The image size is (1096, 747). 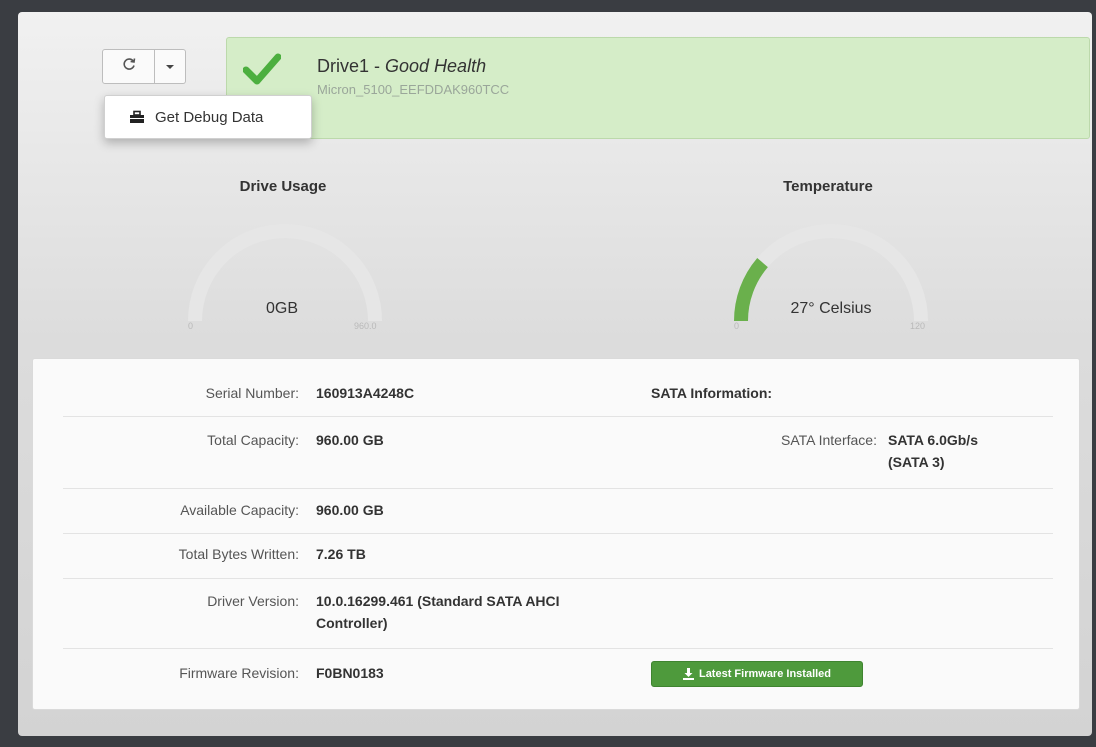 I want to click on driver-version-label: Driver Version:, so click(x=253, y=601).